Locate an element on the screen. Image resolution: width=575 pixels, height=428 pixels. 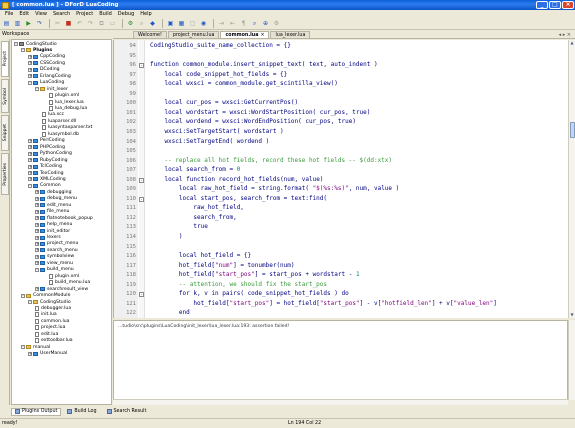
layout-icon: ▦ is located at coordinates (181, 23).